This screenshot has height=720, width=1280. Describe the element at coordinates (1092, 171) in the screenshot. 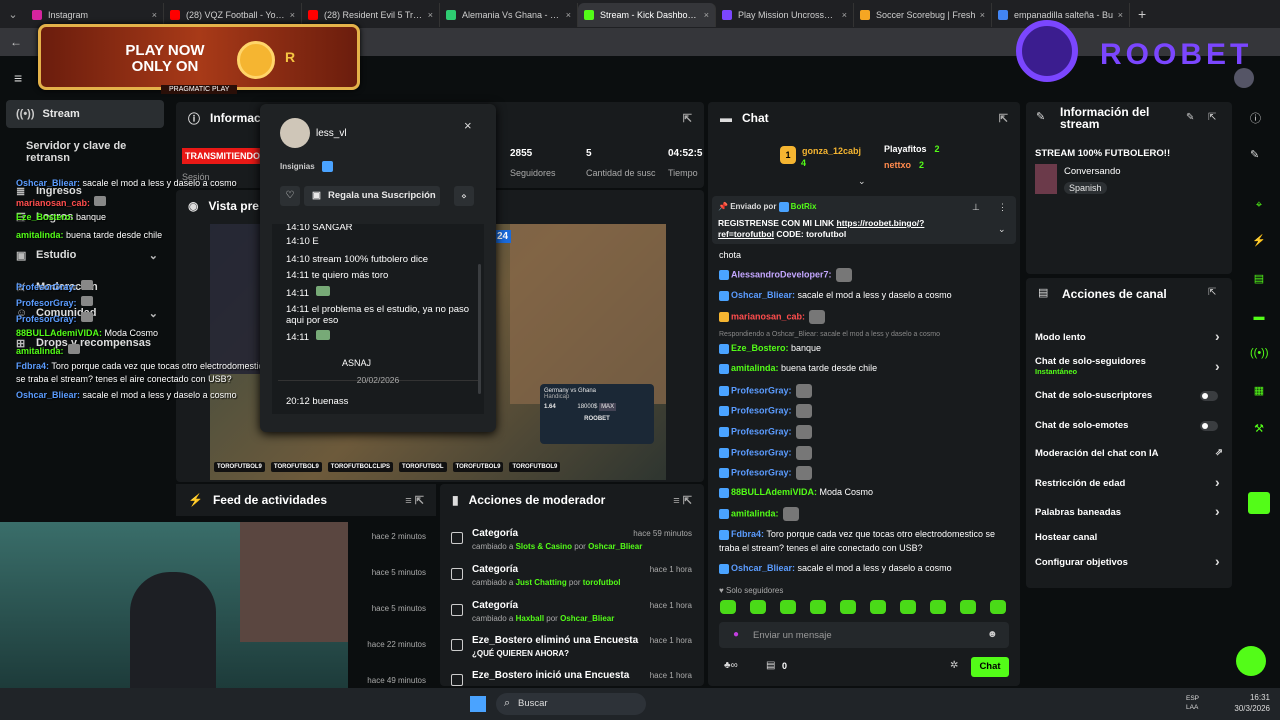

I see `category-name: Conversando` at that location.